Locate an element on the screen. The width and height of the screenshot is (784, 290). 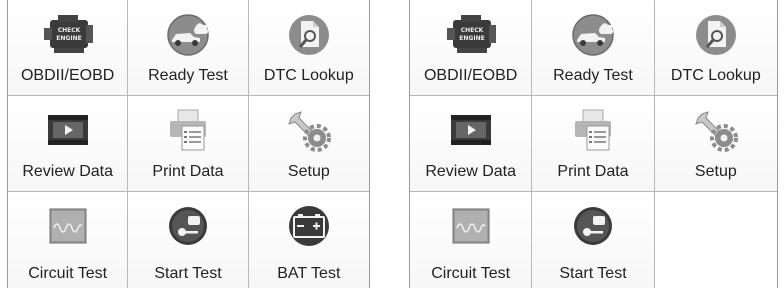
menu-tile-bat-test: BAT Test is located at coordinates (308, 240).